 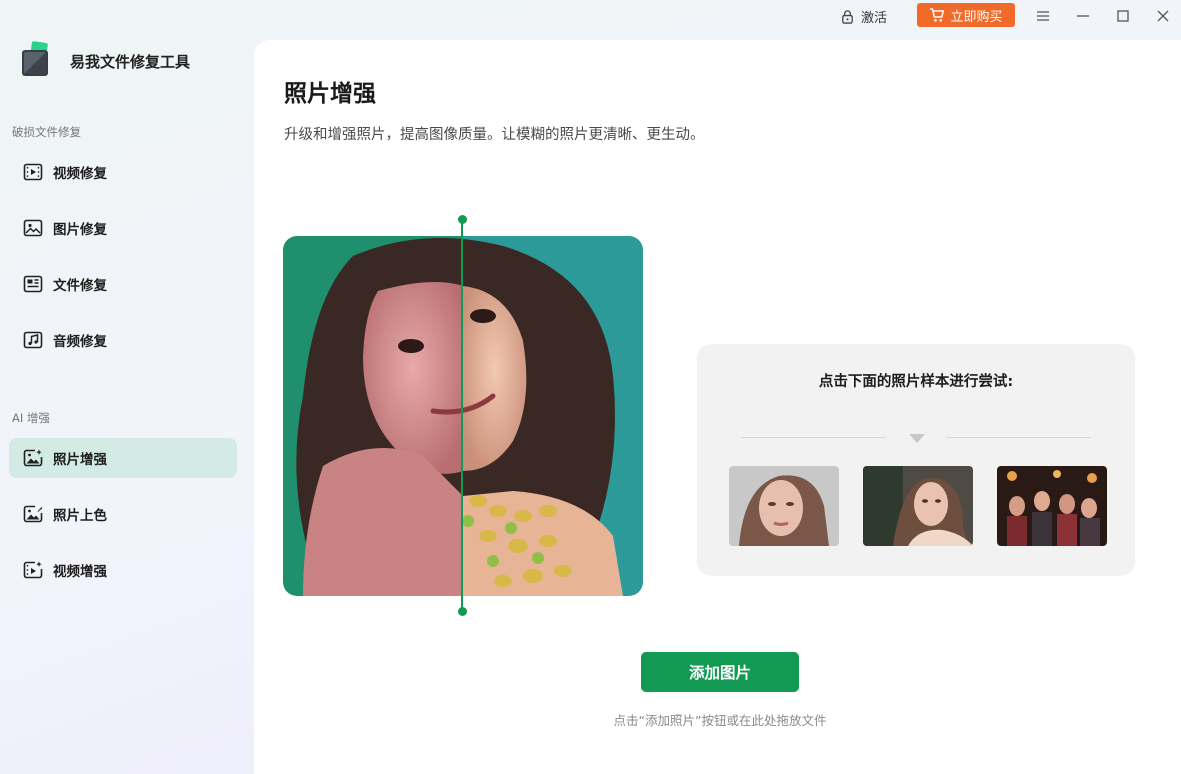 I want to click on drag-drop-hint: 点击“添加照片”按钮或在此处拖放文件, so click(x=720, y=720).